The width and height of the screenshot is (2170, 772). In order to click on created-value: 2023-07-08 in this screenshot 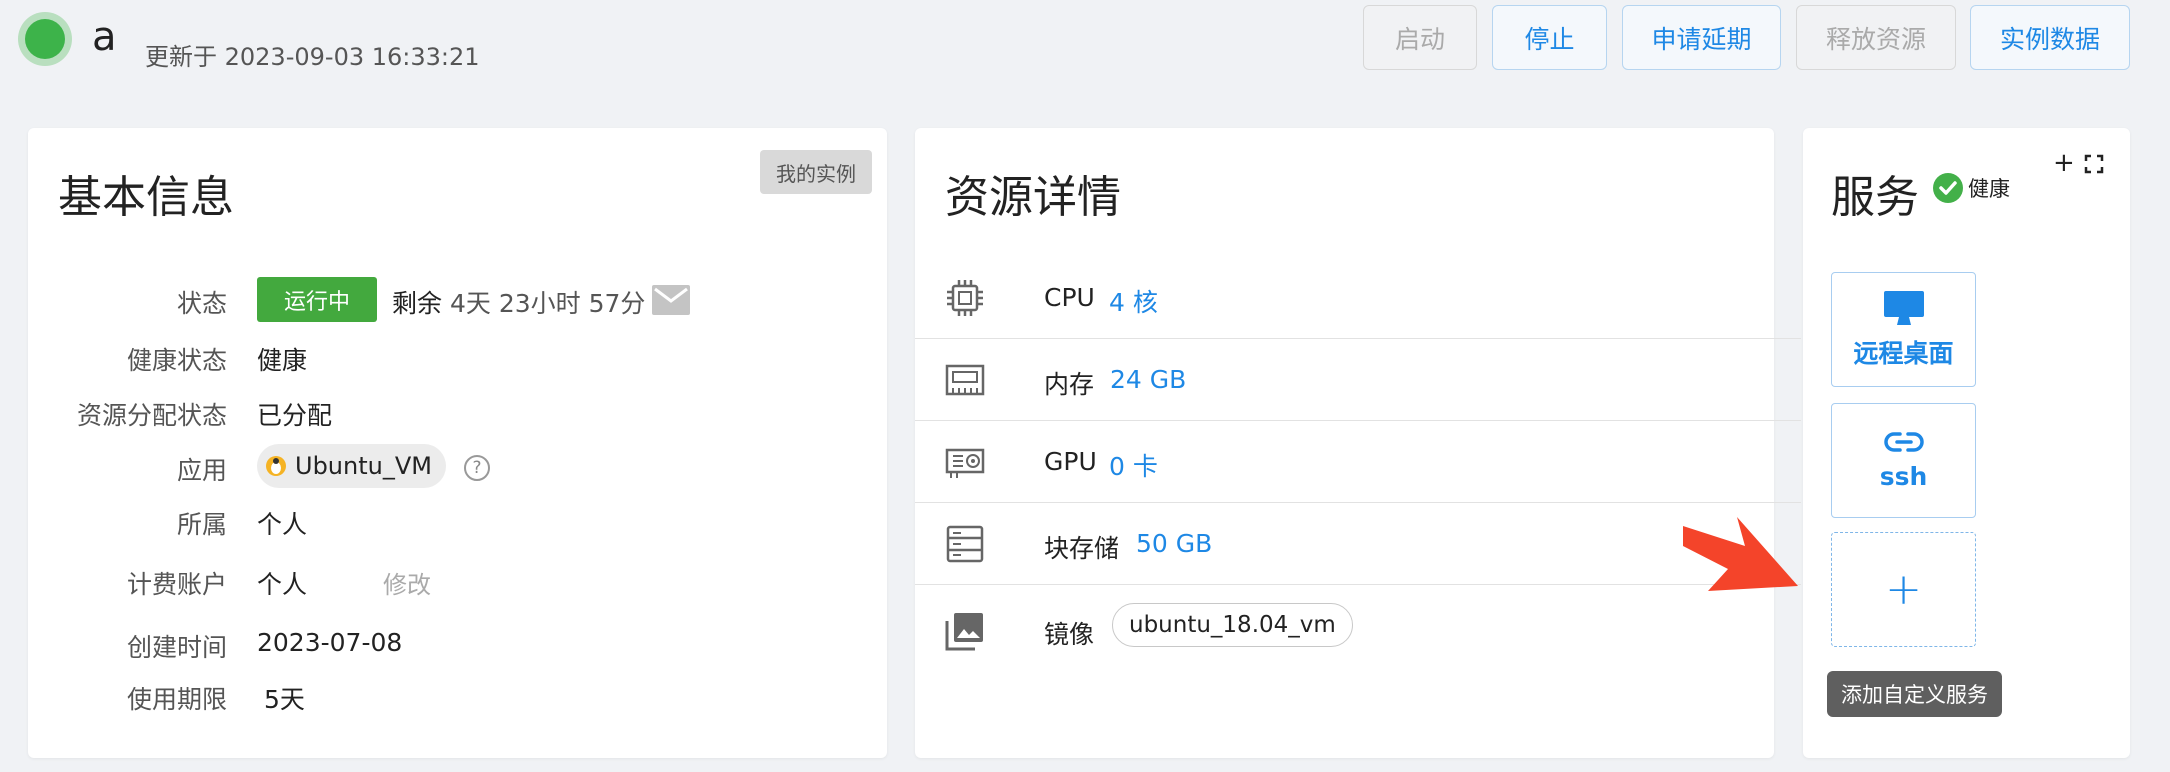, I will do `click(330, 642)`.